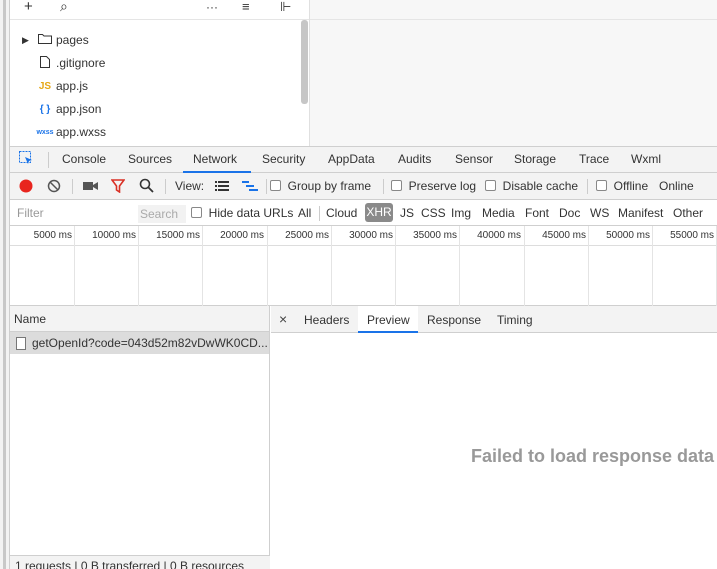 The height and width of the screenshot is (569, 717). What do you see at coordinates (139, 319) in the screenshot?
I see `name-column-header: Name` at bounding box center [139, 319].